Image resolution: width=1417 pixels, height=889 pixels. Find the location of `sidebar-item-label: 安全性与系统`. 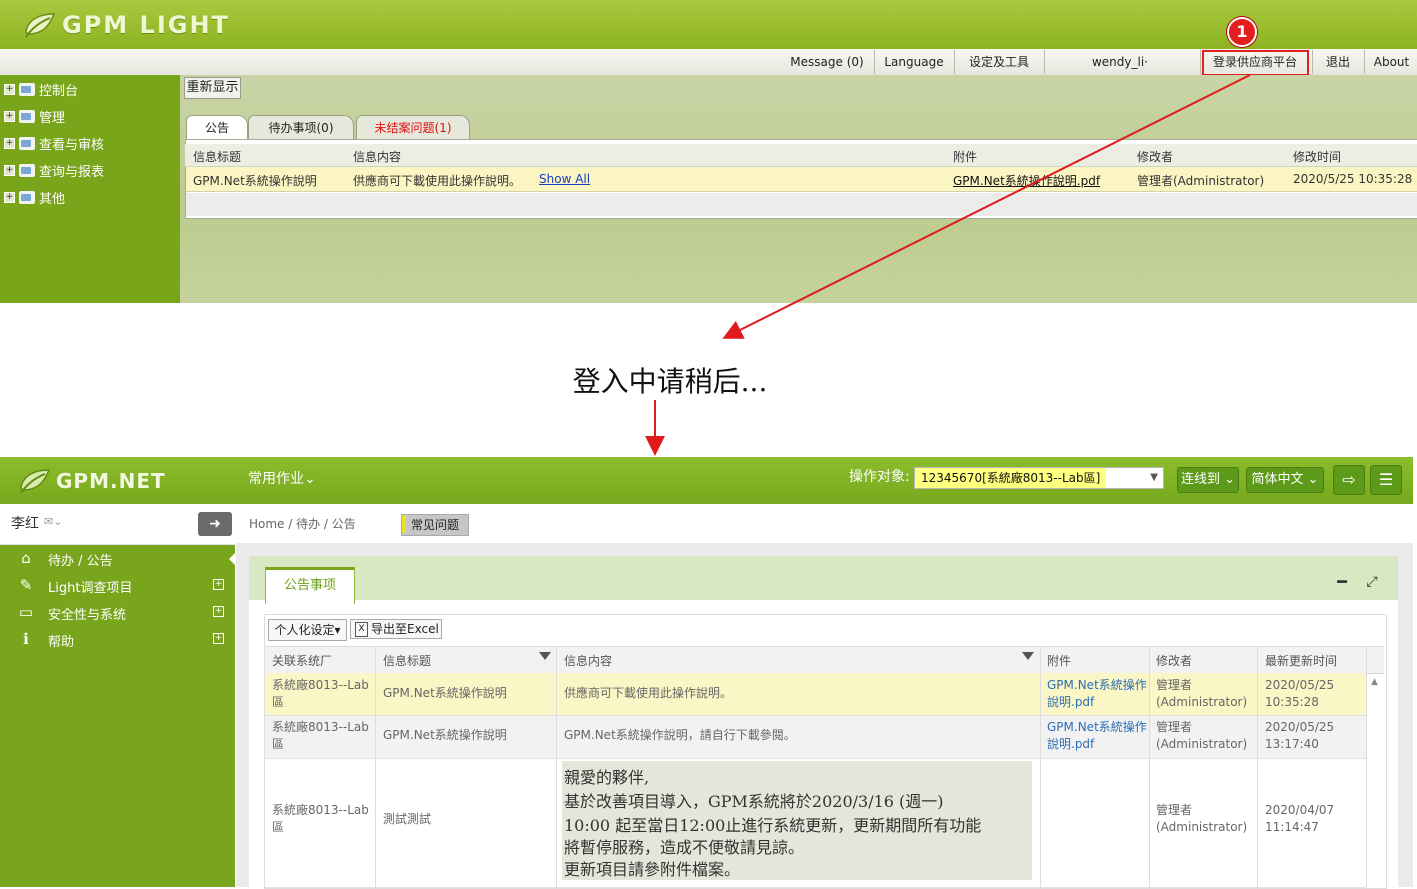

sidebar-item-label: 安全性与系统 is located at coordinates (87, 615).